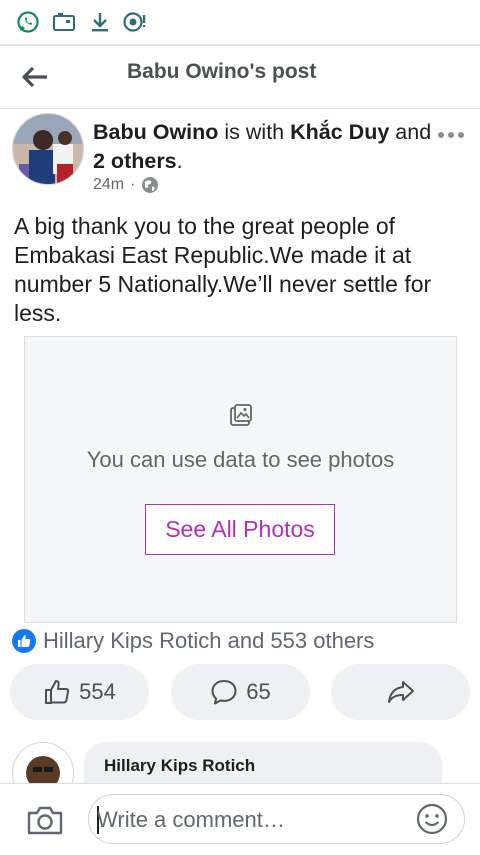 Image resolution: width=480 pixels, height=855 pixels. Describe the element at coordinates (134, 22) in the screenshot. I see `notification-icon` at that location.